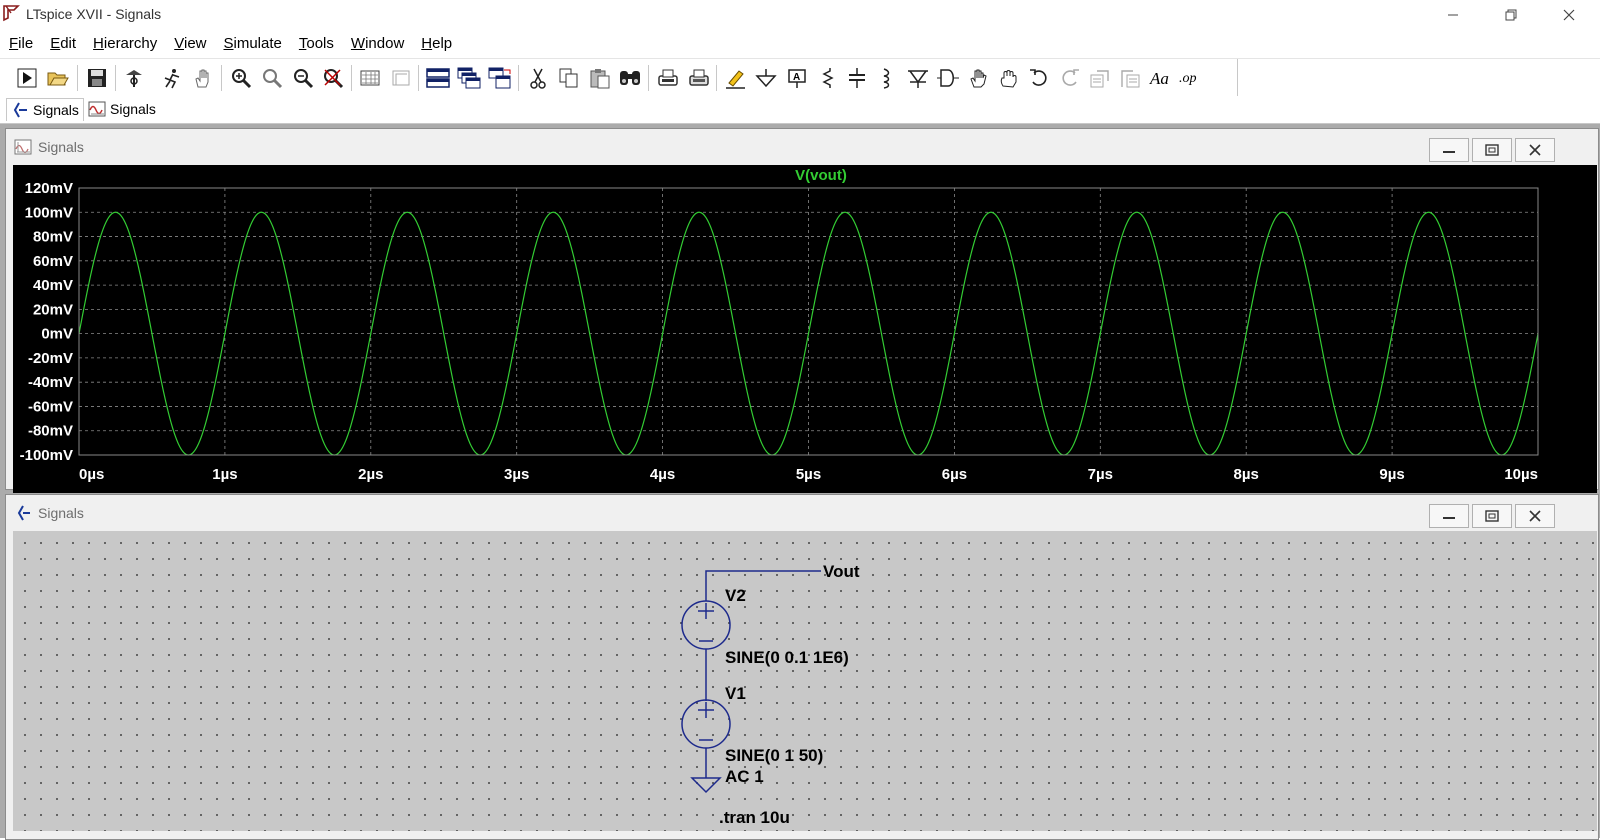 The image size is (1600, 840). What do you see at coordinates (11, 13) in the screenshot?
I see `ltspice-logo-icon` at bounding box center [11, 13].